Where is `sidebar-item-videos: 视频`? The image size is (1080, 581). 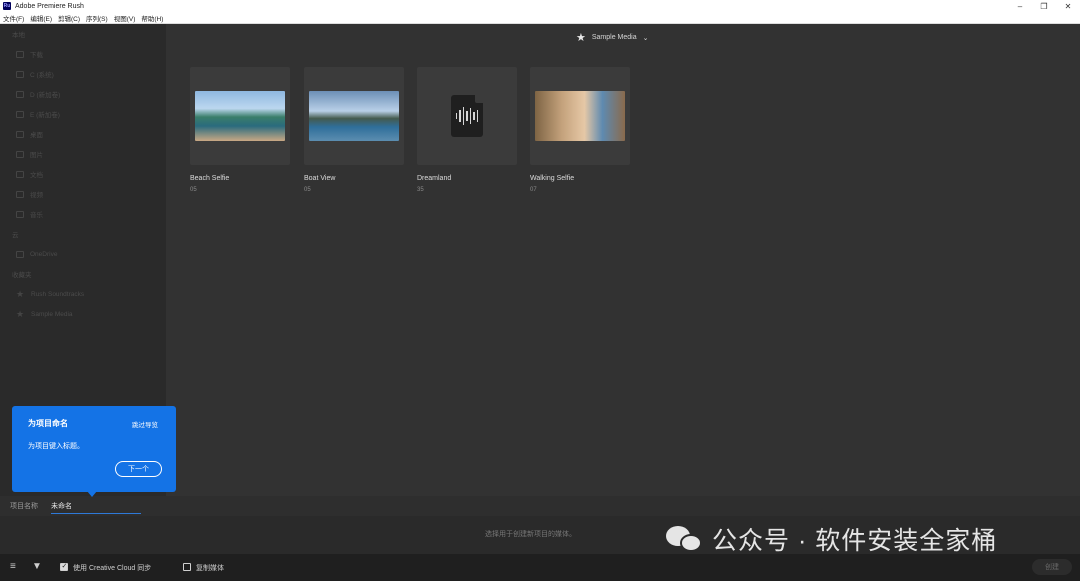
sidebar-item-videos: 视频 is located at coordinates (83, 194).